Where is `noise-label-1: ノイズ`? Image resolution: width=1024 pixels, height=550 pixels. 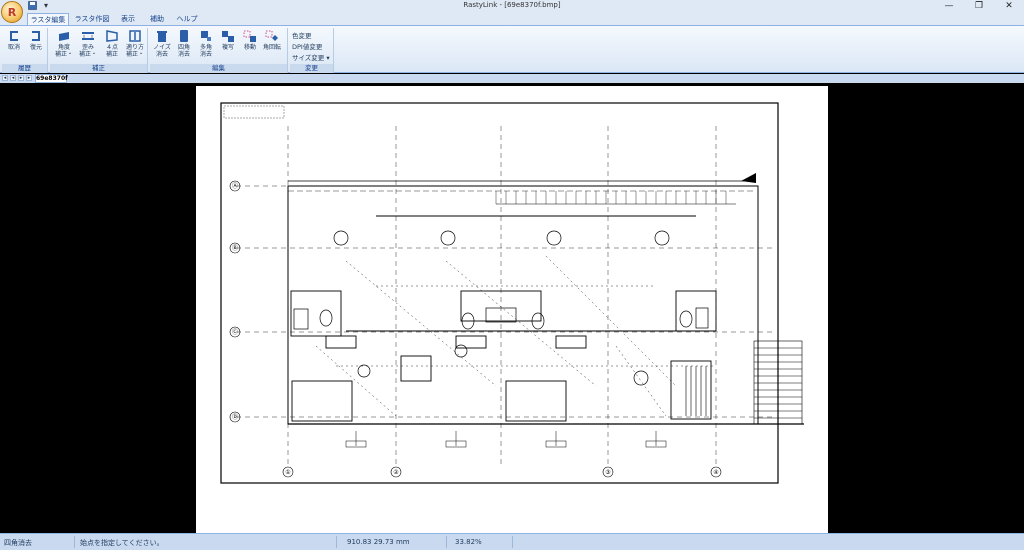 noise-label-1: ノイズ is located at coordinates (162, 47).